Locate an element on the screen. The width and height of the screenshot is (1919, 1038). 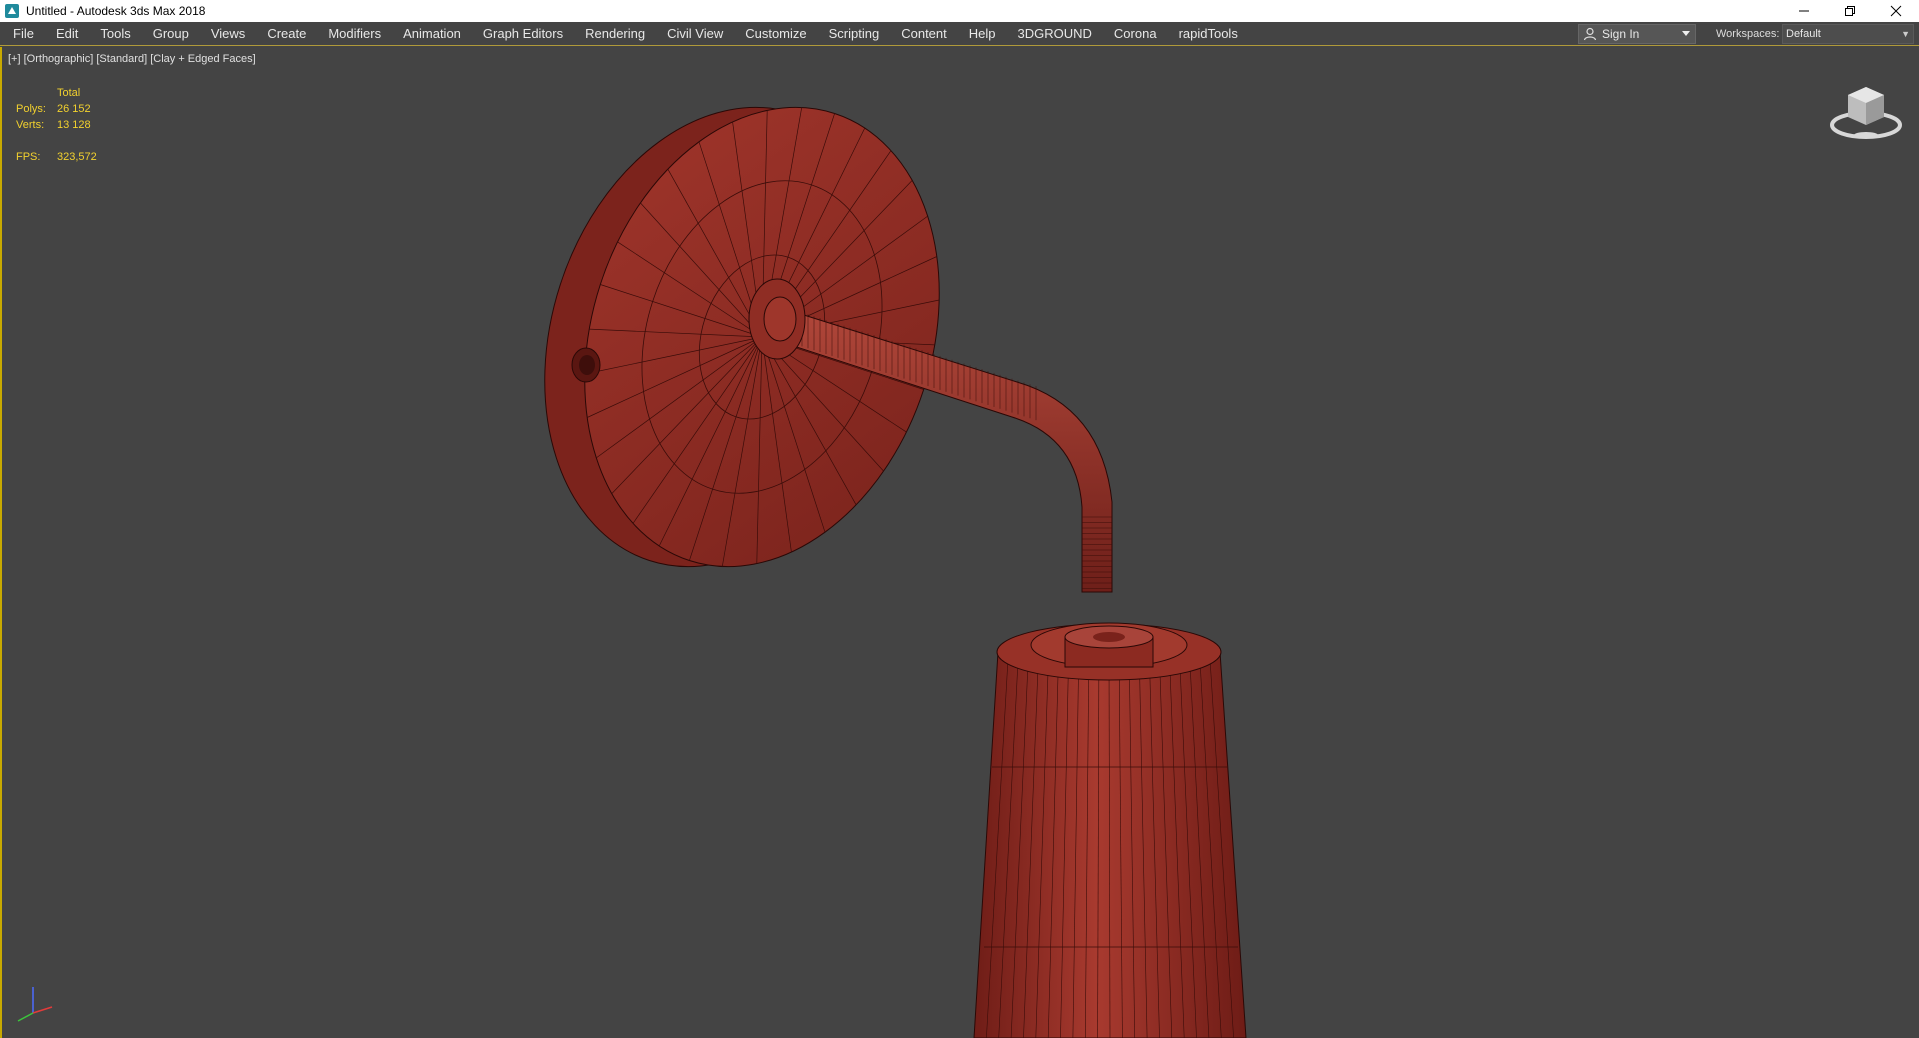
sign-in-label: Sign In is located at coordinates (1621, 34).